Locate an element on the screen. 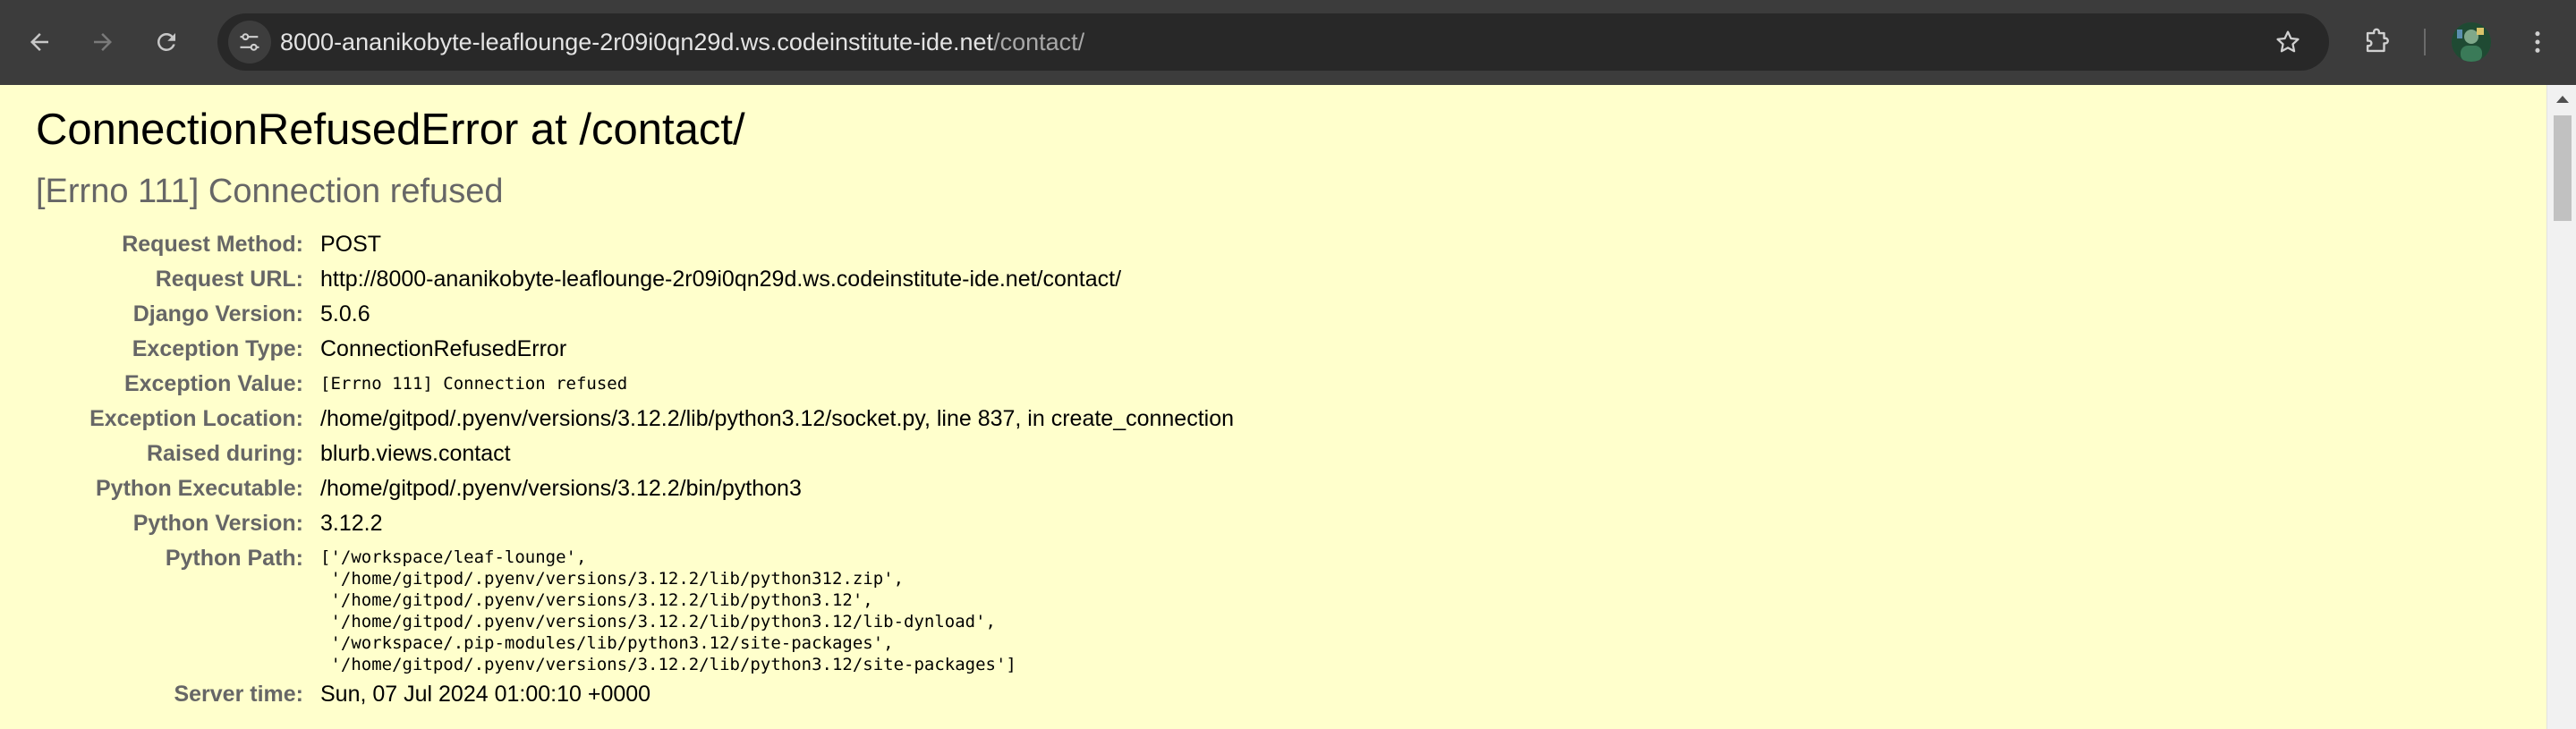  detail-value: 3.12.2 is located at coordinates (351, 524).